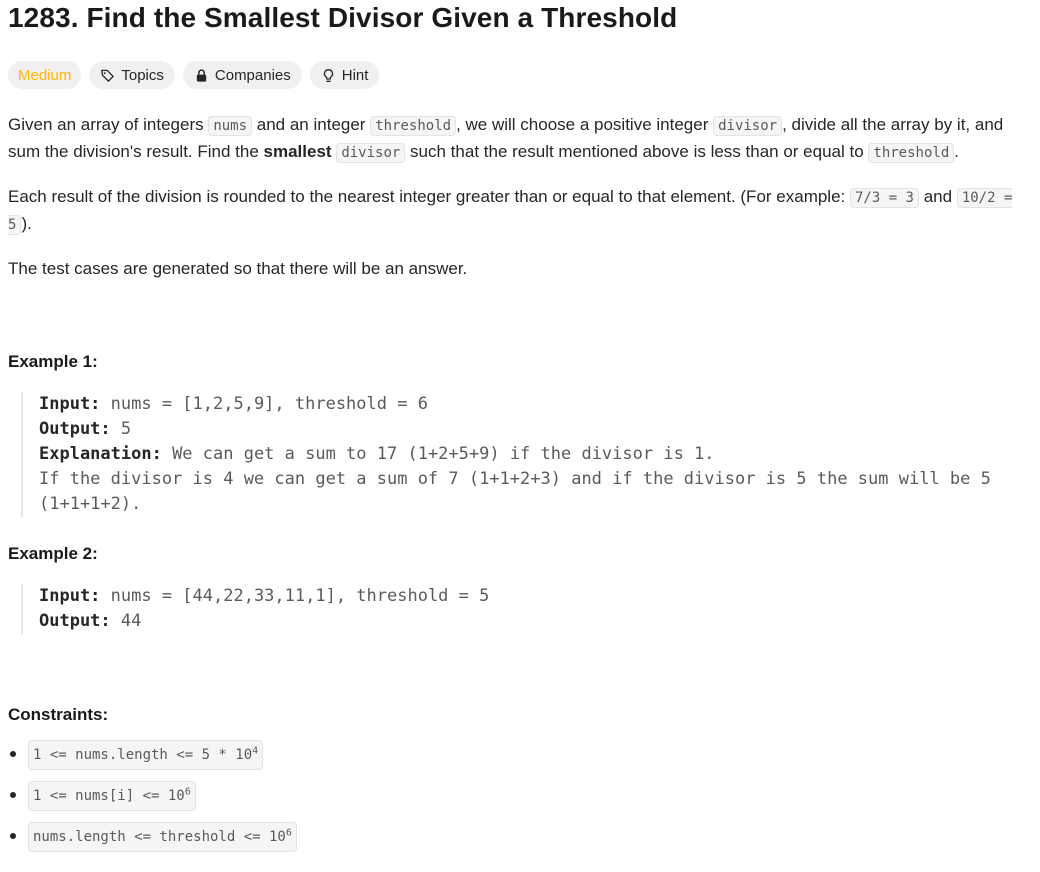 The height and width of the screenshot is (872, 1040). I want to click on text: and, so click(938, 196).